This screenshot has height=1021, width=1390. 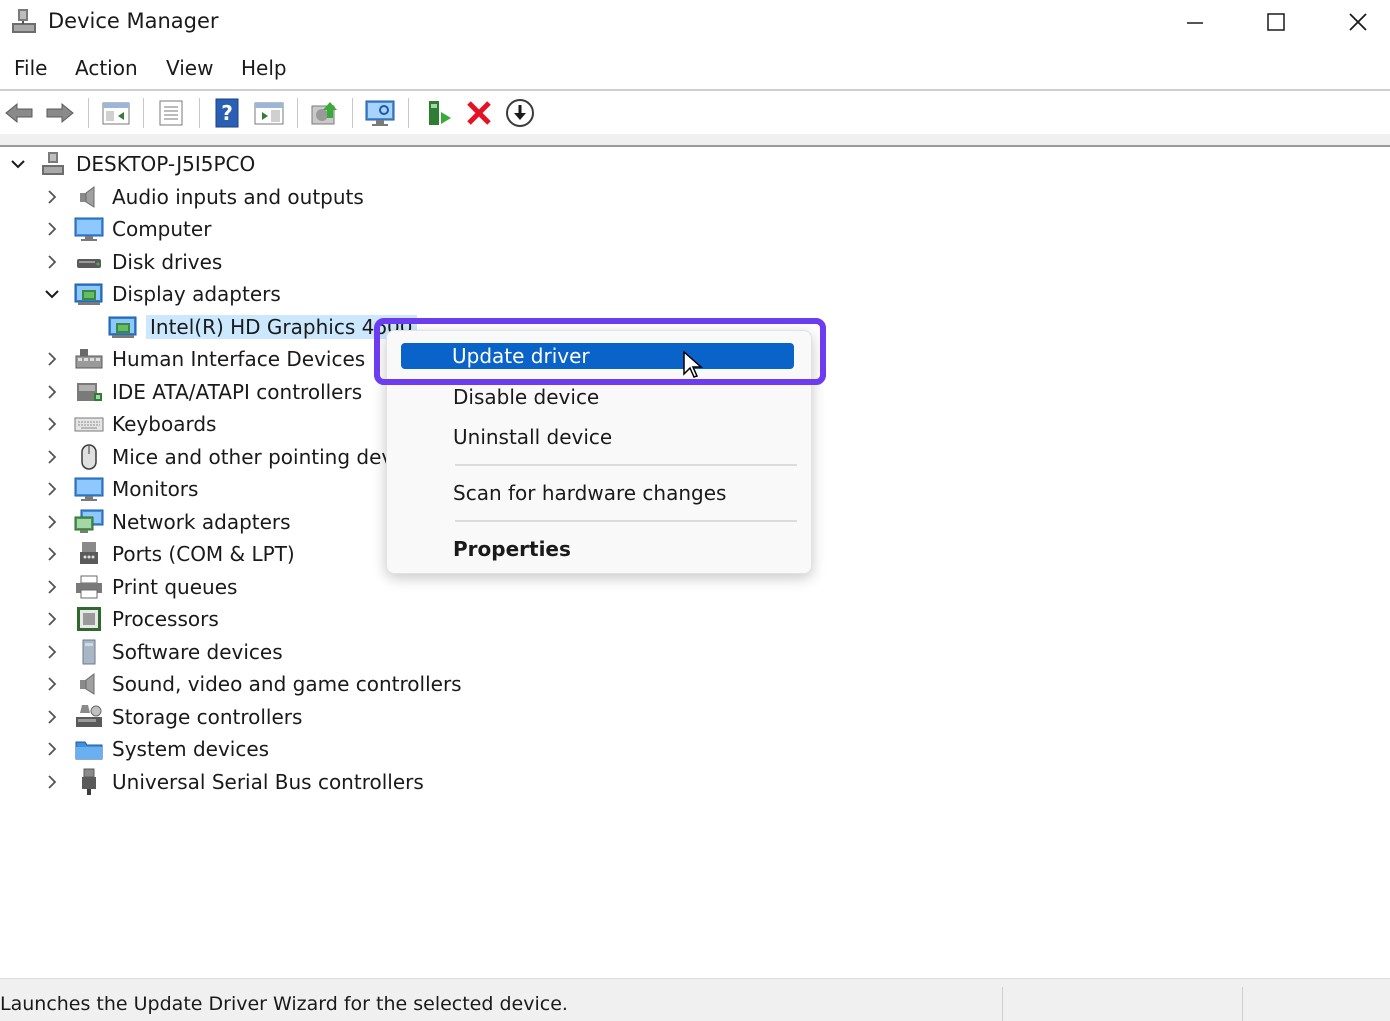 What do you see at coordinates (532, 437) in the screenshot?
I see `menu-uninstall-device: Uninstall device` at bounding box center [532, 437].